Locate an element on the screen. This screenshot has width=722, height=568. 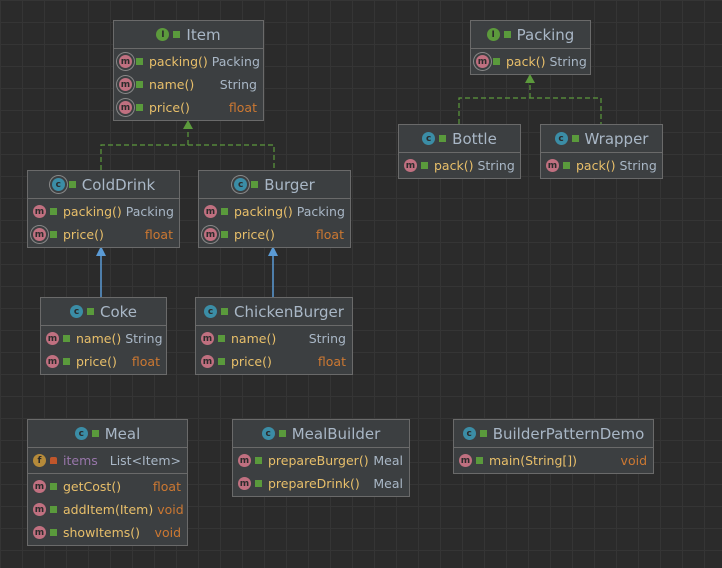
class-name: ChickenBurger is located at coordinates (289, 311).